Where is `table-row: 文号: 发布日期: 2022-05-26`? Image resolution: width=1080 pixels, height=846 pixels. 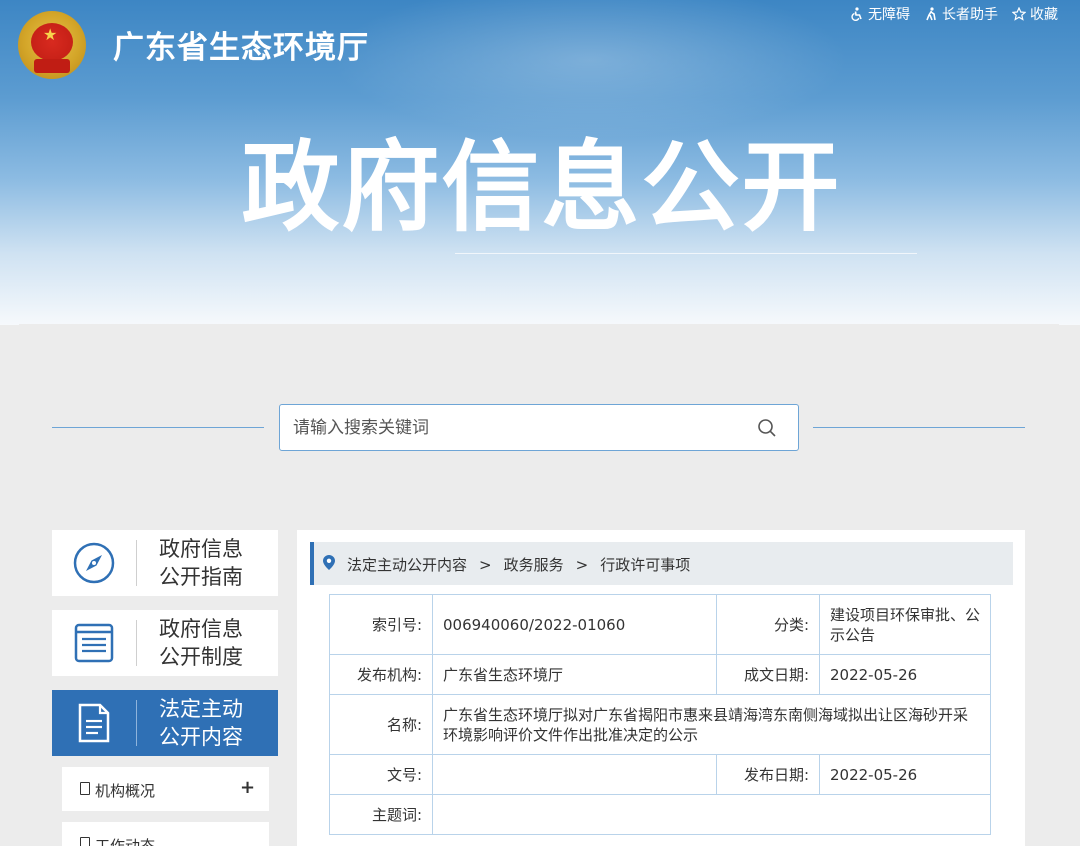 table-row: 文号: 发布日期: 2022-05-26 is located at coordinates (660, 774).